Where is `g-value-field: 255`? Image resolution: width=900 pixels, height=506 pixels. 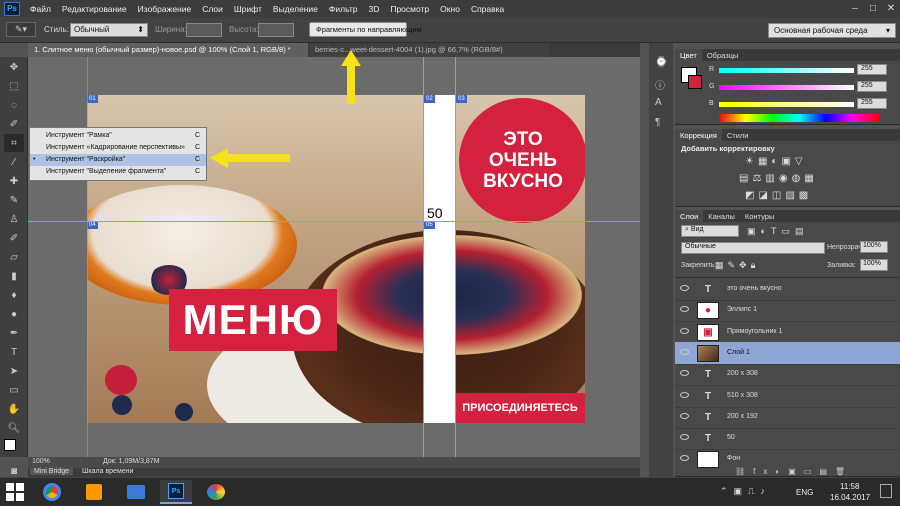
g-value-field: 255 is located at coordinates (872, 86).